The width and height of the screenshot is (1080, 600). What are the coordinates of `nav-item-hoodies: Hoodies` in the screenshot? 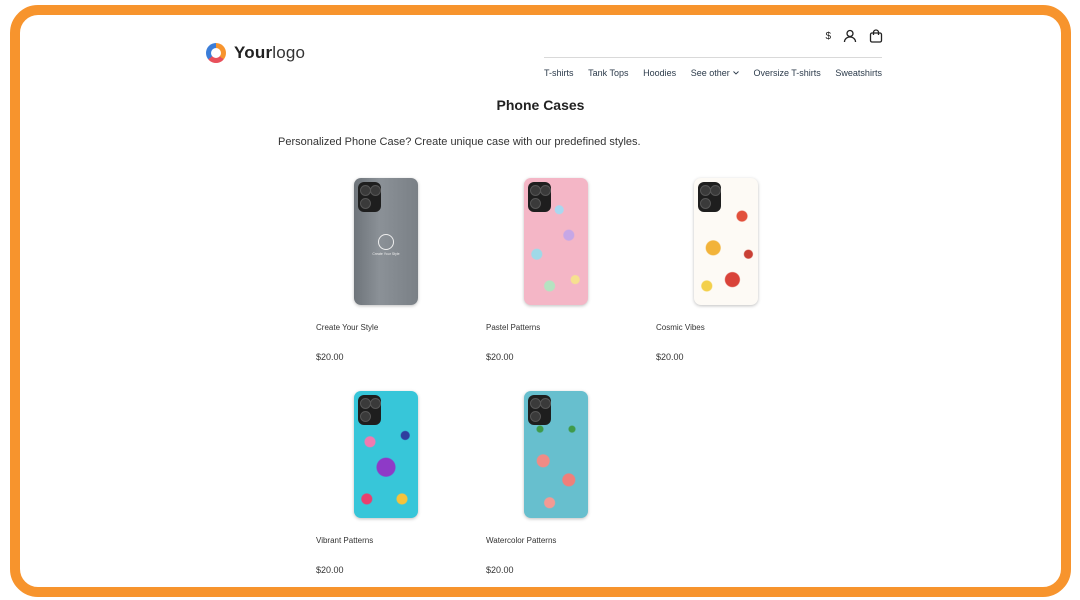 It's located at (659, 73).